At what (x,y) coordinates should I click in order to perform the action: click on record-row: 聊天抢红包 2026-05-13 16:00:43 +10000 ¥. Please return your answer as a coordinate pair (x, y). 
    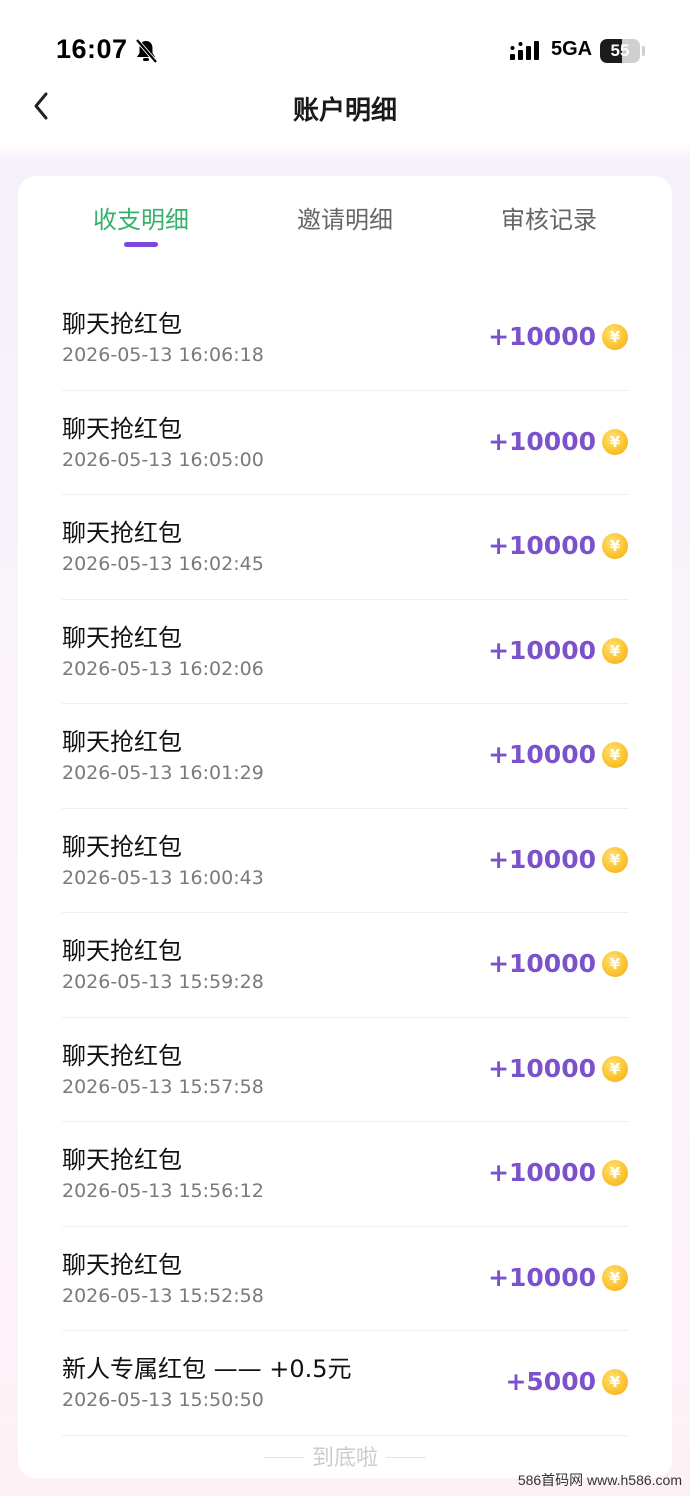
    Looking at the image, I should click on (345, 861).